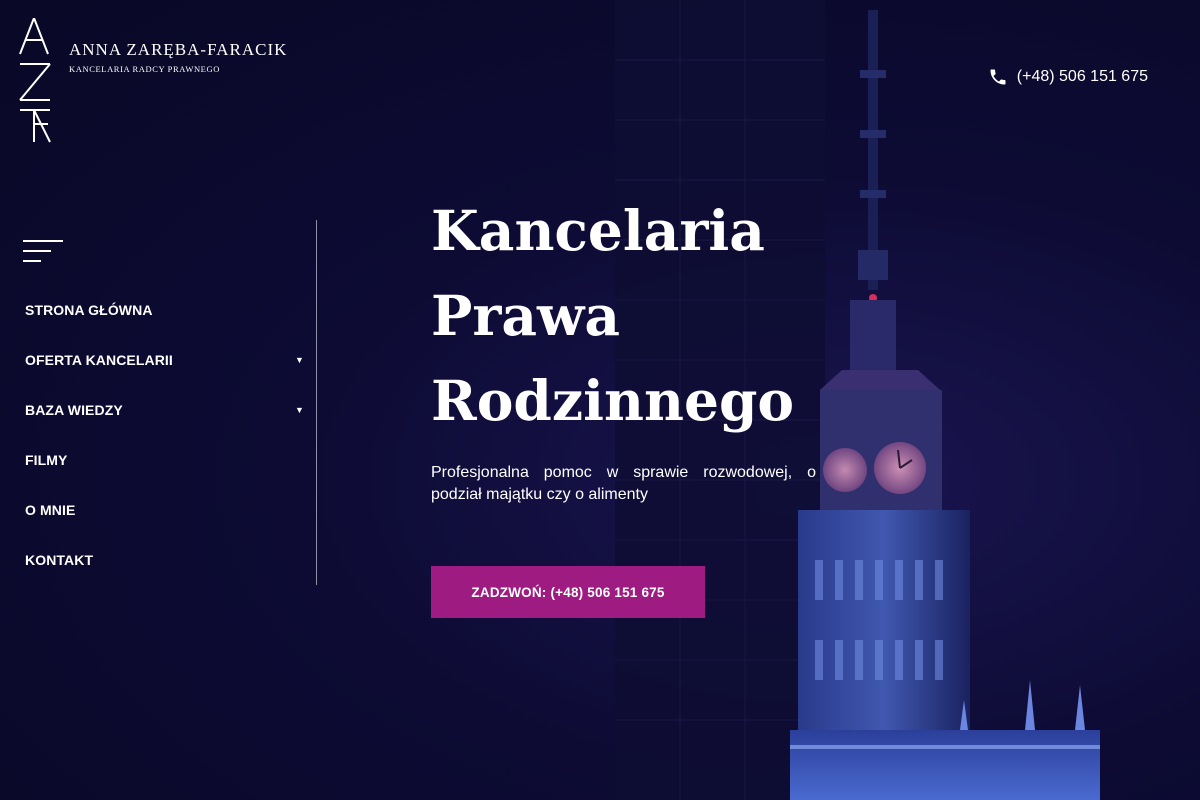 The image size is (1200, 800). Describe the element at coordinates (89, 310) in the screenshot. I see `menu-item-label: STRONA GŁÓWNA` at that location.